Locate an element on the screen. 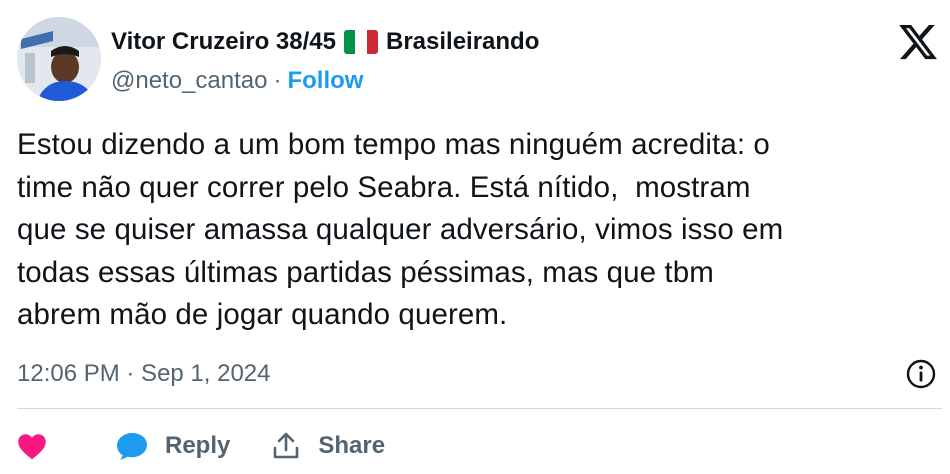  x-logo-icon is located at coordinates (918, 42).